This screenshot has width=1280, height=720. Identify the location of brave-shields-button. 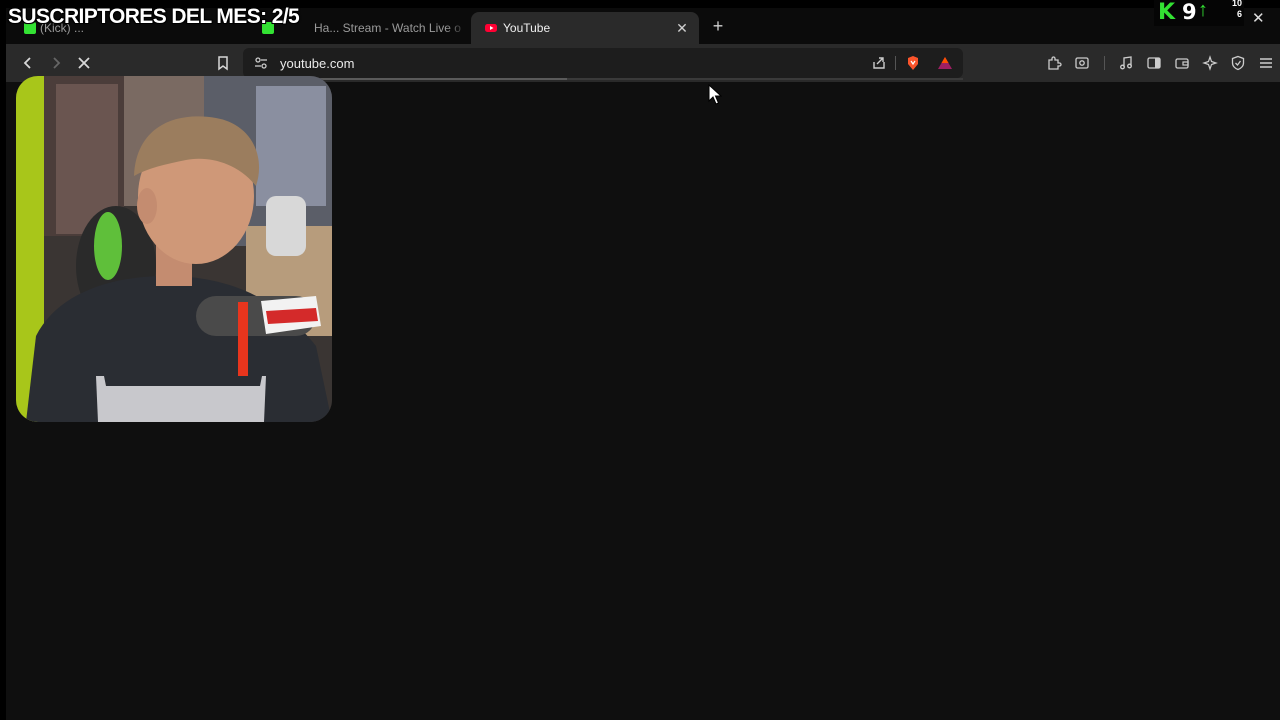
(913, 63).